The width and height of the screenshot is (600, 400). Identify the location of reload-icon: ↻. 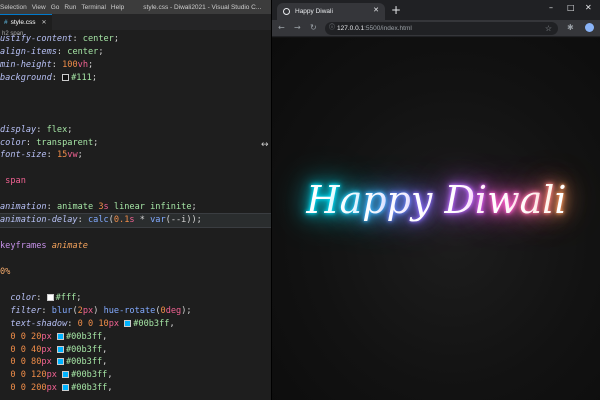
(313, 27).